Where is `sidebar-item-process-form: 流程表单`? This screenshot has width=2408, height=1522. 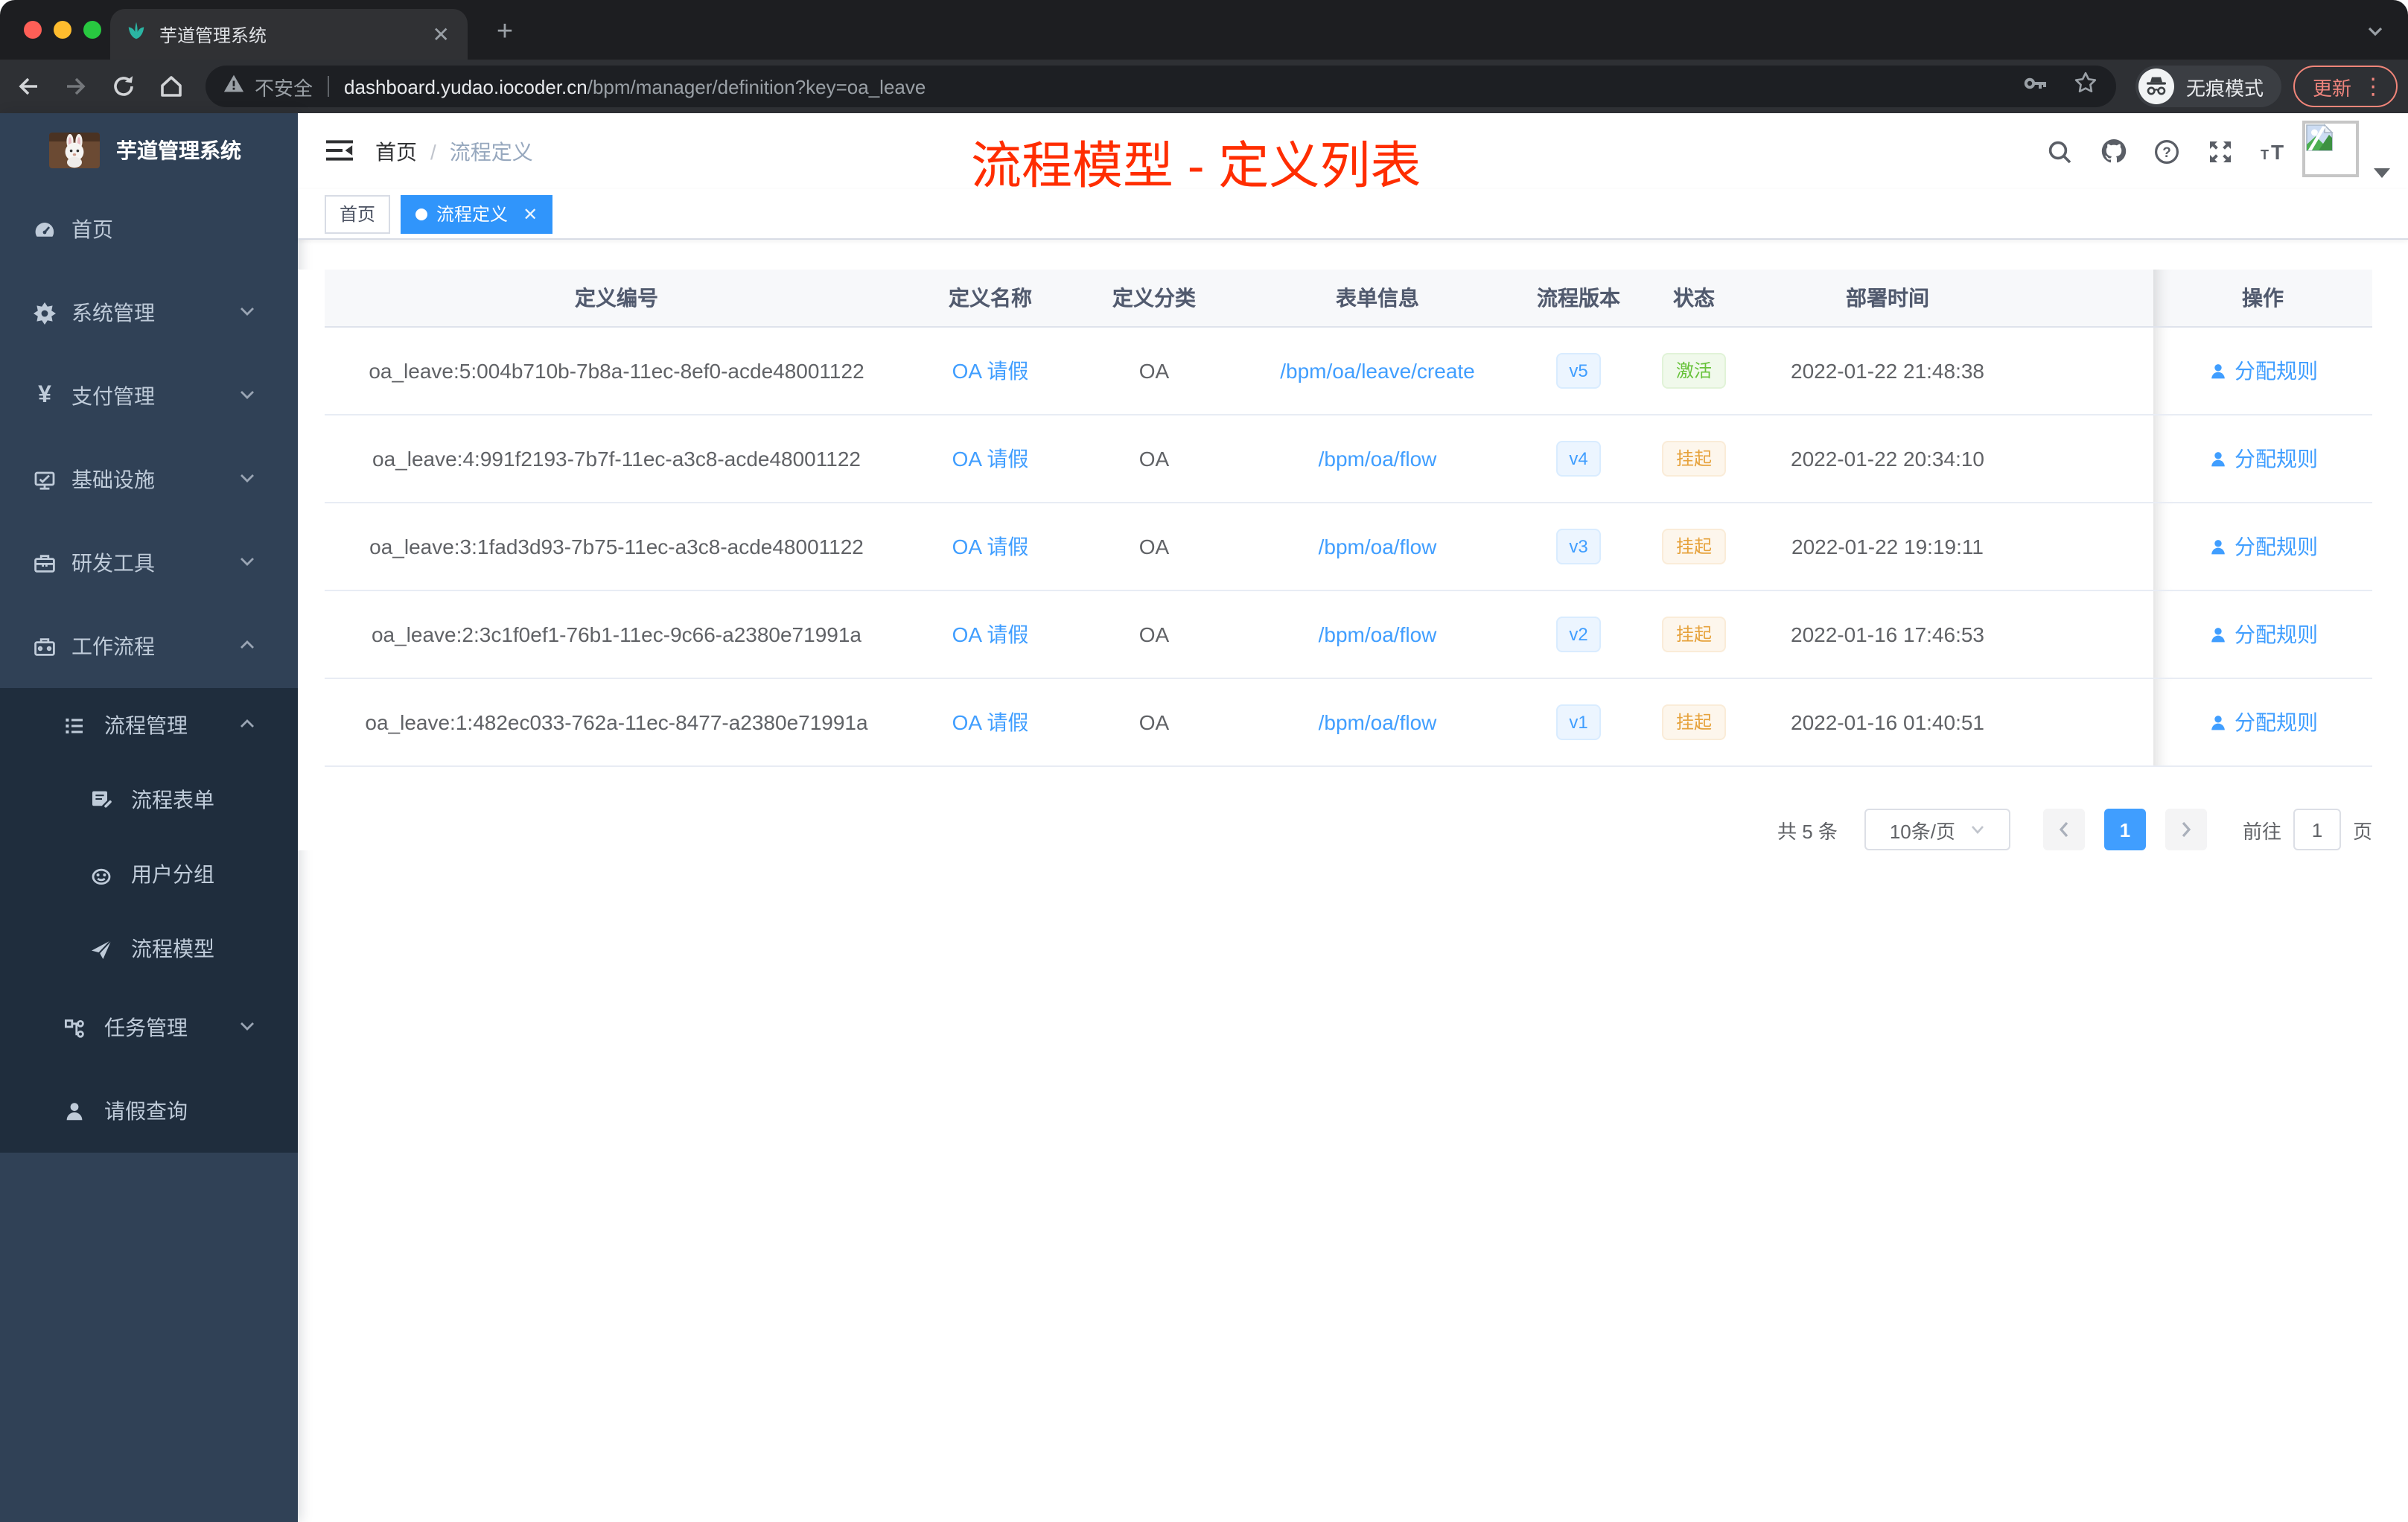 sidebar-item-process-form: 流程表单 is located at coordinates (149, 799).